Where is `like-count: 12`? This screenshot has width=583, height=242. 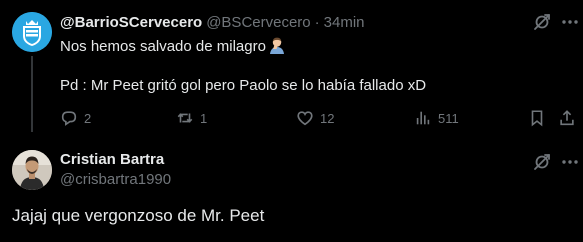 like-count: 12 is located at coordinates (327, 118).